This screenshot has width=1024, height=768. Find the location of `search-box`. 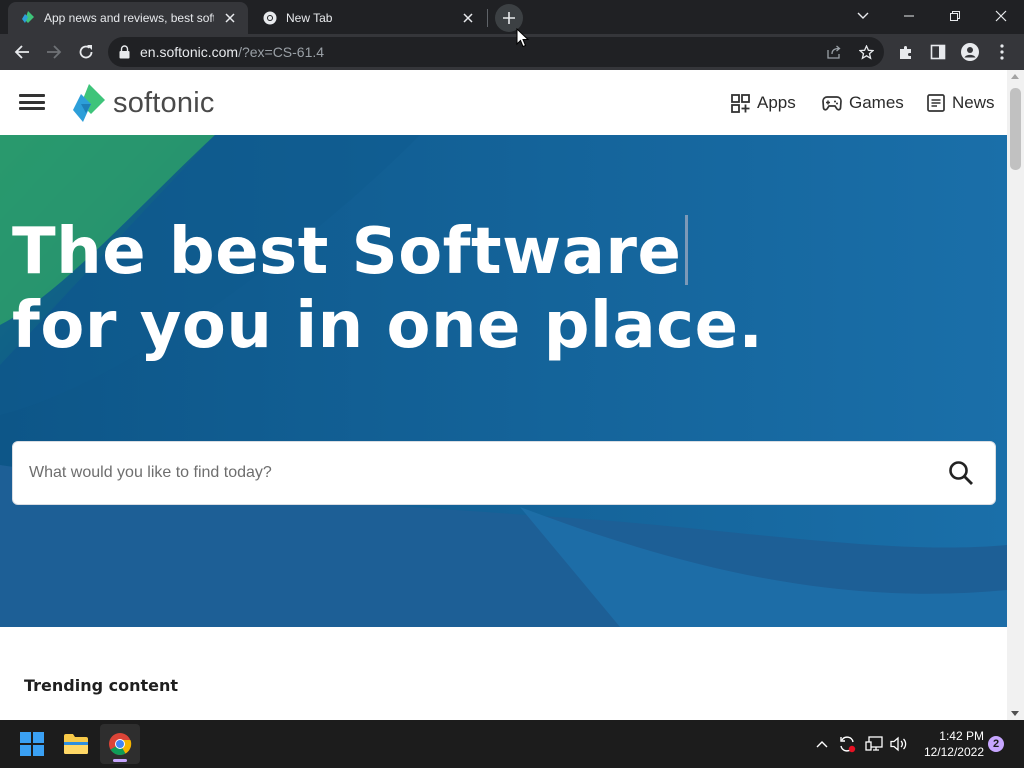

search-box is located at coordinates (504, 473).